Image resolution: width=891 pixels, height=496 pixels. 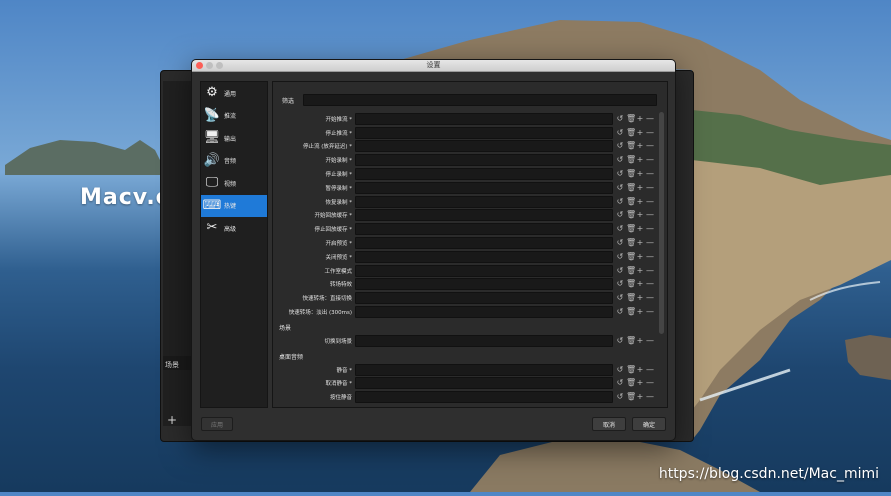 I want to click on ok-button: 确定, so click(x=649, y=424).